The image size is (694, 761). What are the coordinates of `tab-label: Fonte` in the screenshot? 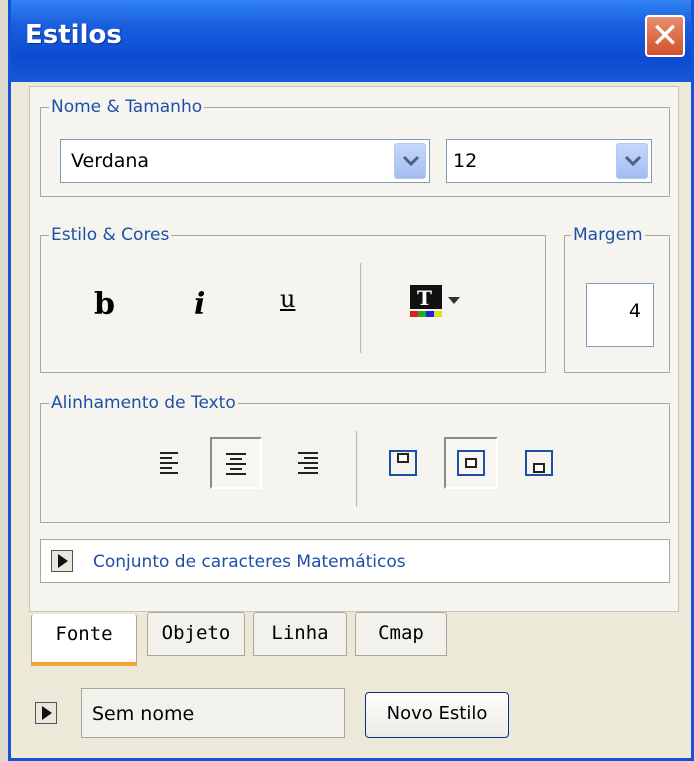 It's located at (84, 634).